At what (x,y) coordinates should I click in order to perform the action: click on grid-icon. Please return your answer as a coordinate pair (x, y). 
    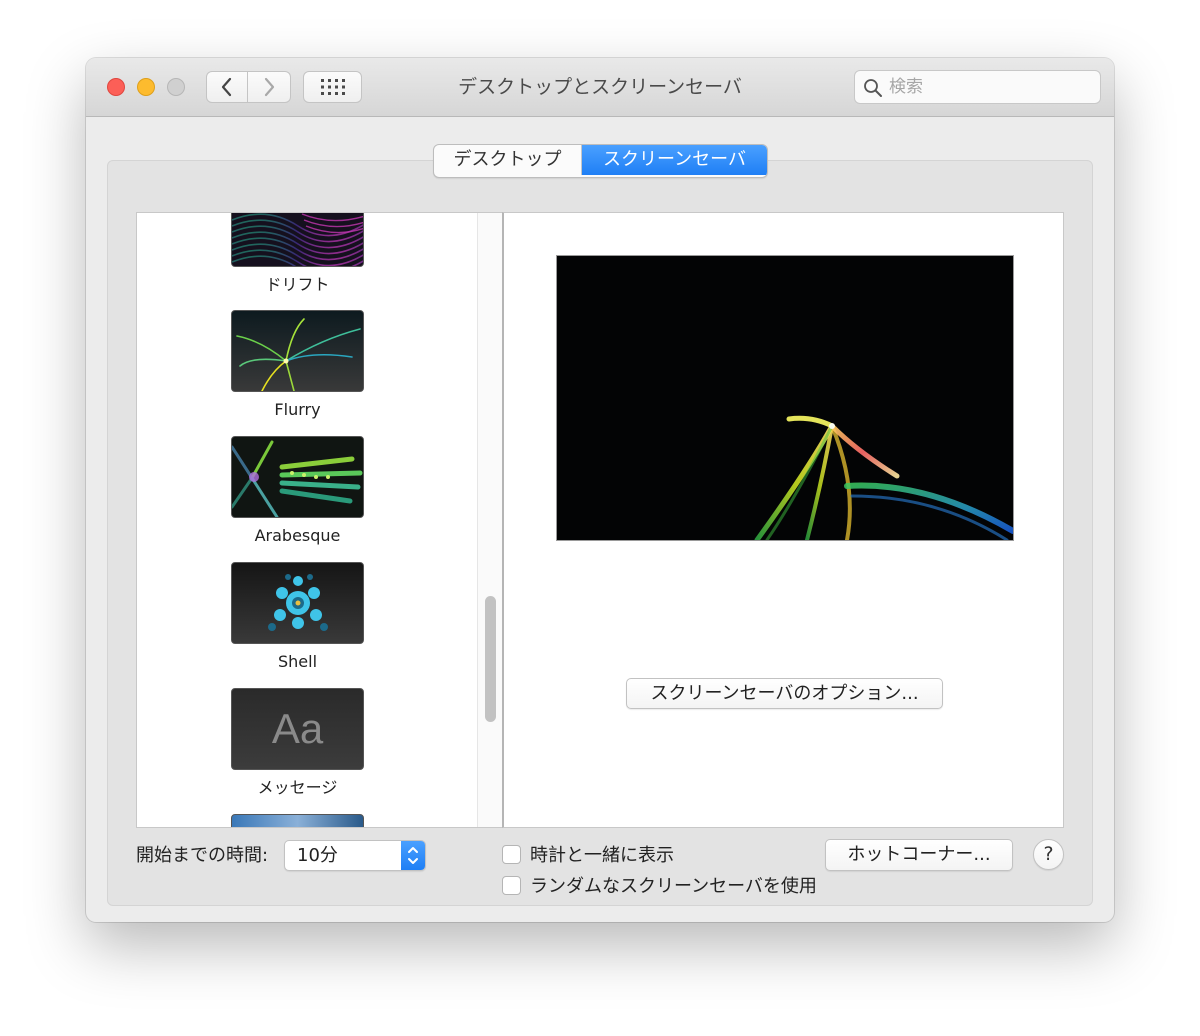
    Looking at the image, I should click on (332, 87).